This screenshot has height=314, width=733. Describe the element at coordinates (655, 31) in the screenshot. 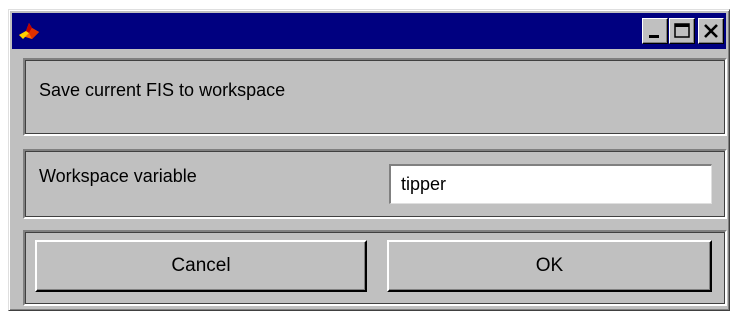

I see `minimize-button` at that location.